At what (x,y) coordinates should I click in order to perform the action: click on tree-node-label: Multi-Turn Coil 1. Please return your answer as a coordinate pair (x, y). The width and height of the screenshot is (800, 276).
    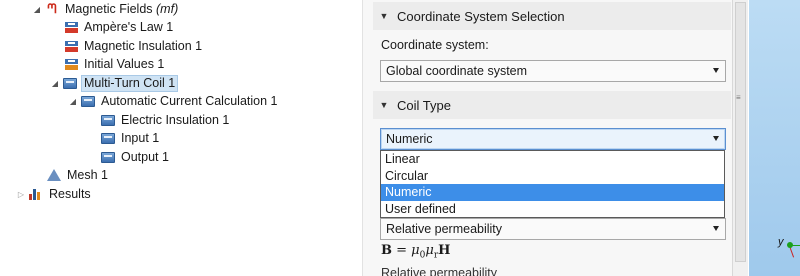
    Looking at the image, I should click on (130, 83).